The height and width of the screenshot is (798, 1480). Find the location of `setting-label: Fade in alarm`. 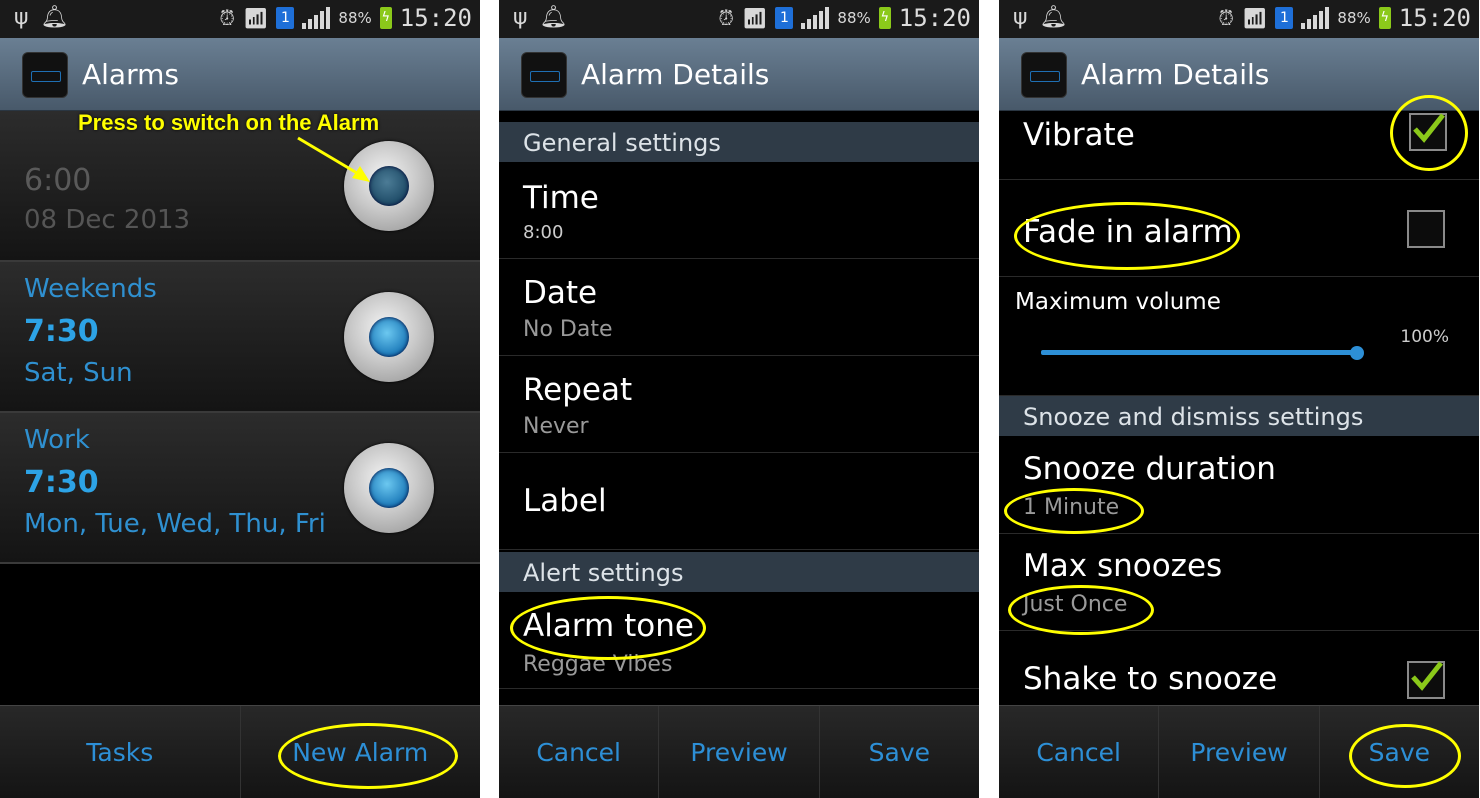

setting-label: Fade in alarm is located at coordinates (1128, 232).